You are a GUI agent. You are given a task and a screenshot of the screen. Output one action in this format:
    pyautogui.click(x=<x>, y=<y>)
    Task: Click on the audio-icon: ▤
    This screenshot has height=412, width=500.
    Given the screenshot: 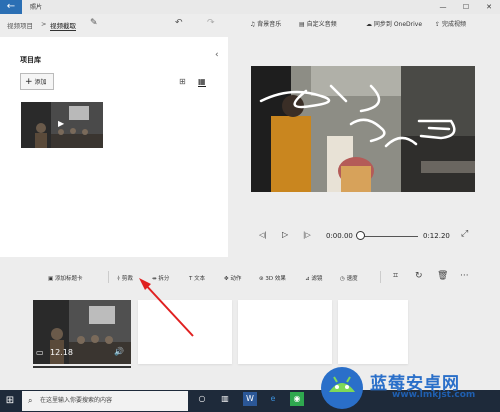 What is the action you would take?
    pyautogui.click(x=303, y=24)
    